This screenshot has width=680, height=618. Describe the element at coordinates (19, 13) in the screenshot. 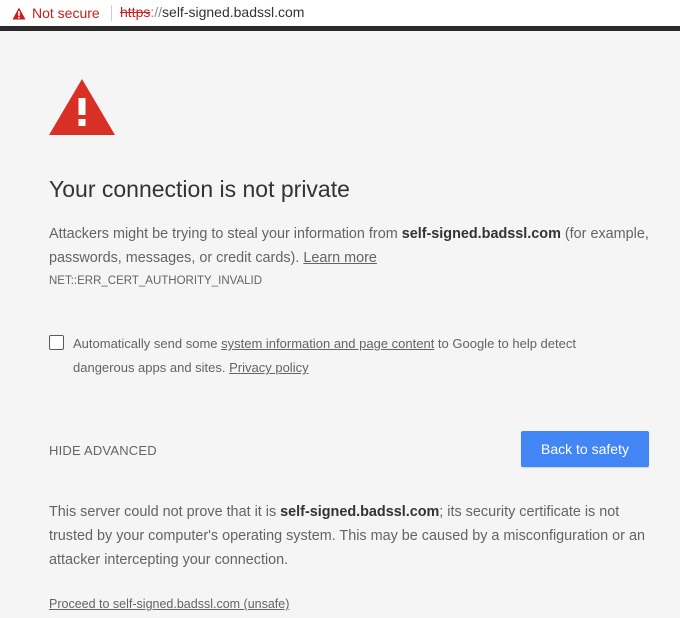

I see `warning-triangle-icon` at that location.